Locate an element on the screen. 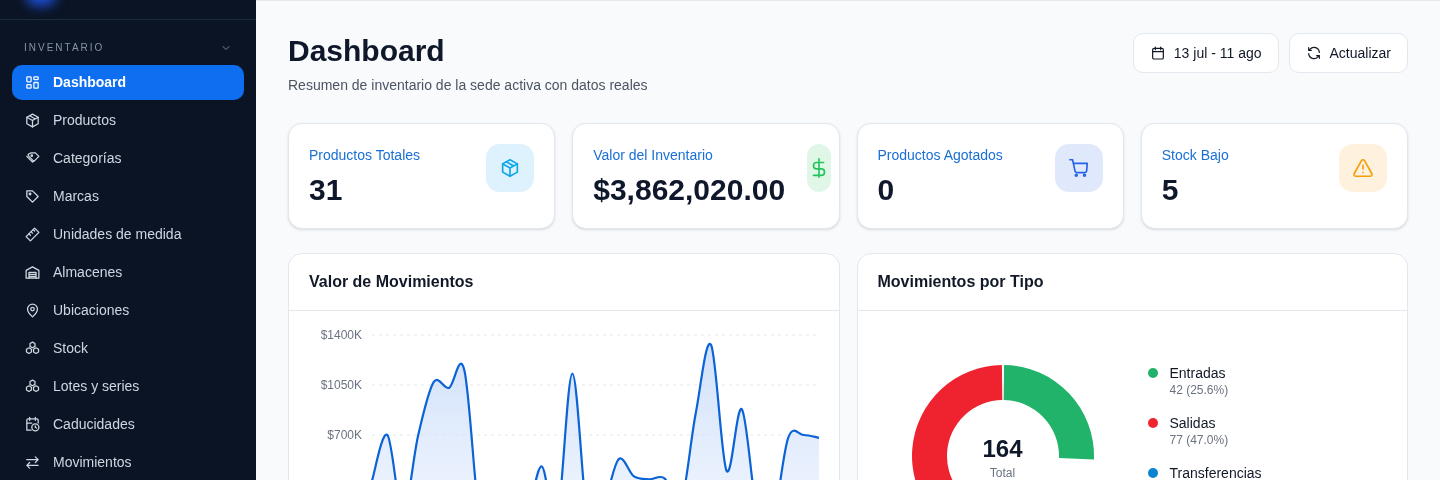 Image resolution: width=1440 pixels, height=480 pixels. sidebar-item: Marcas is located at coordinates (128, 196).